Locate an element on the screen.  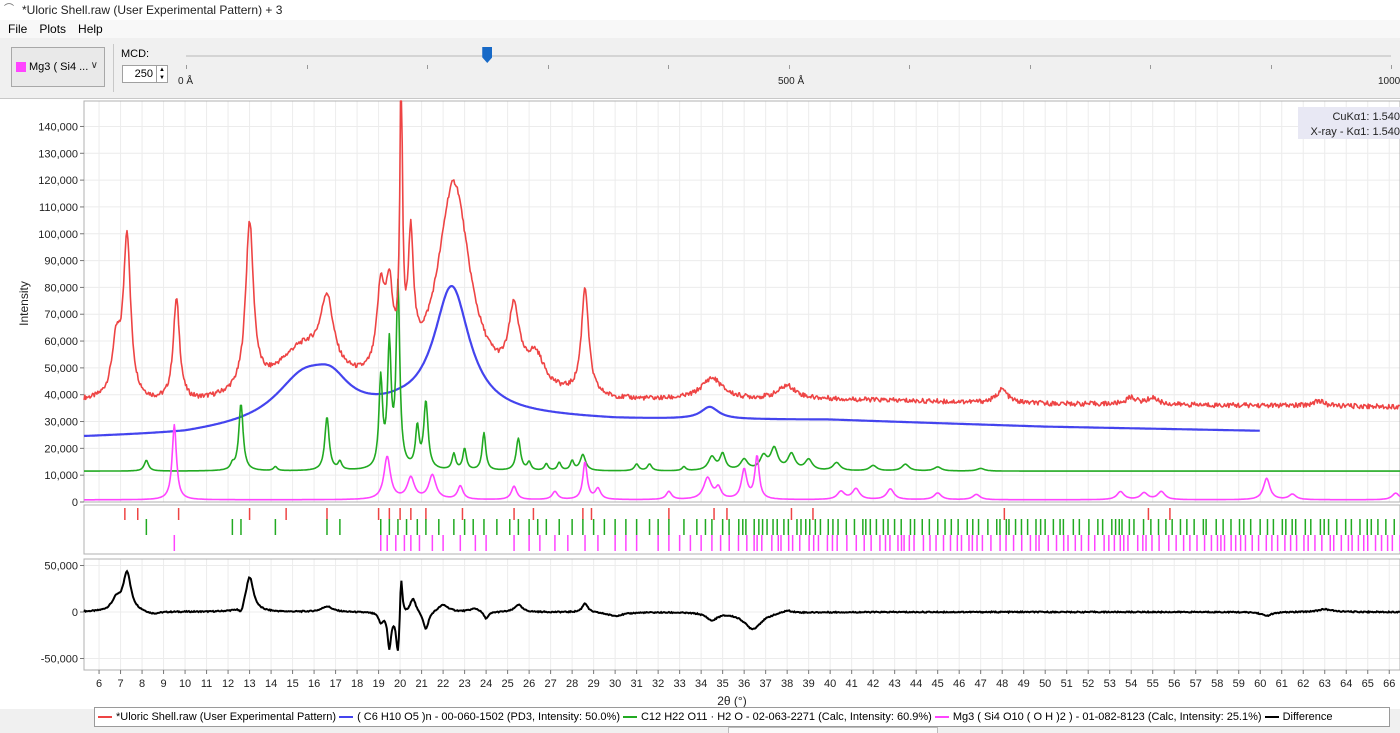
x-tick-label: 32 is located at coordinates (658, 684).